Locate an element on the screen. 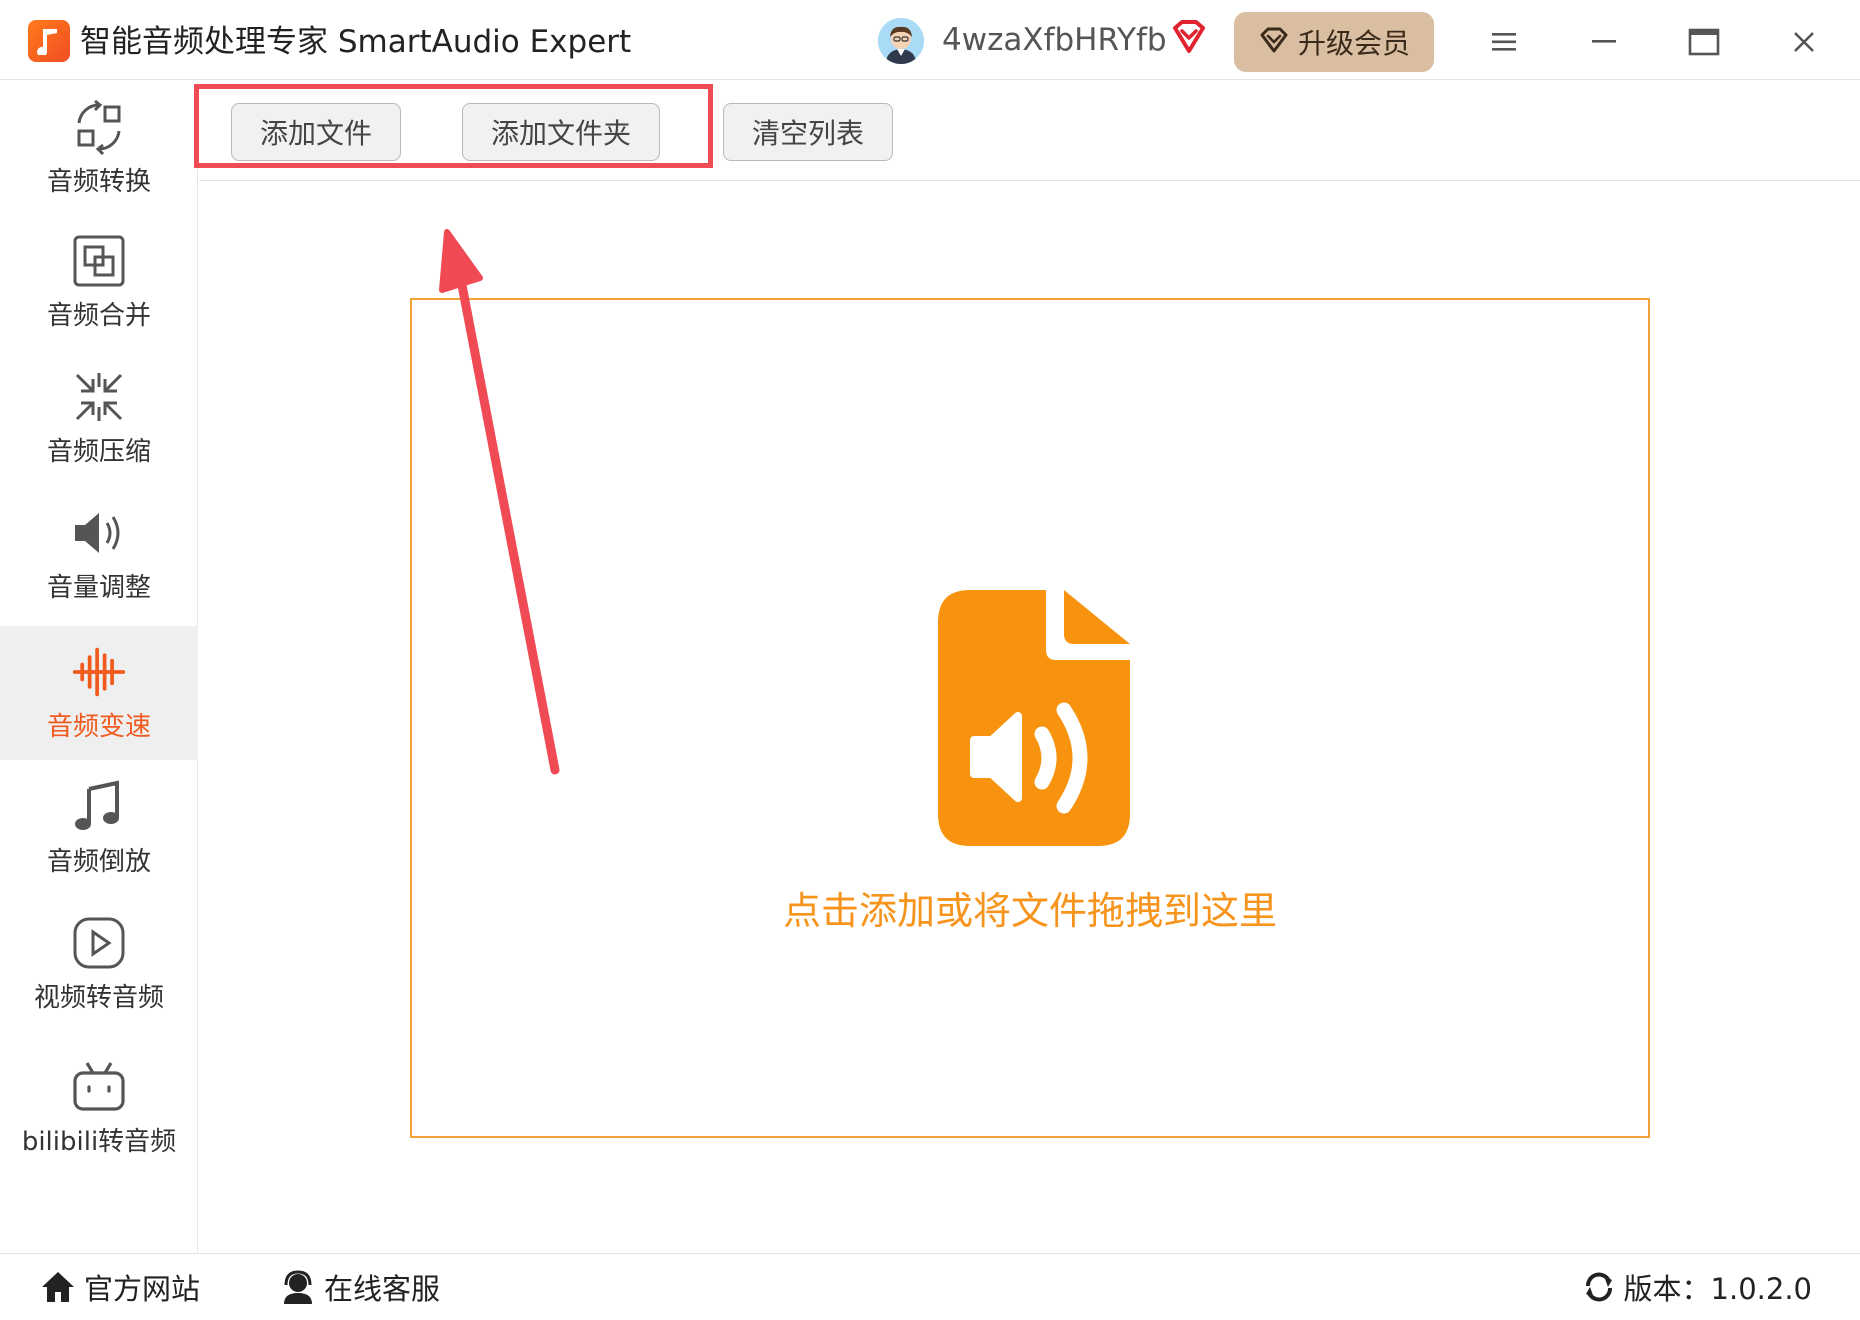 Image resolution: width=1860 pixels, height=1320 pixels. add-folder-button: 添加文件夹 is located at coordinates (561, 132).